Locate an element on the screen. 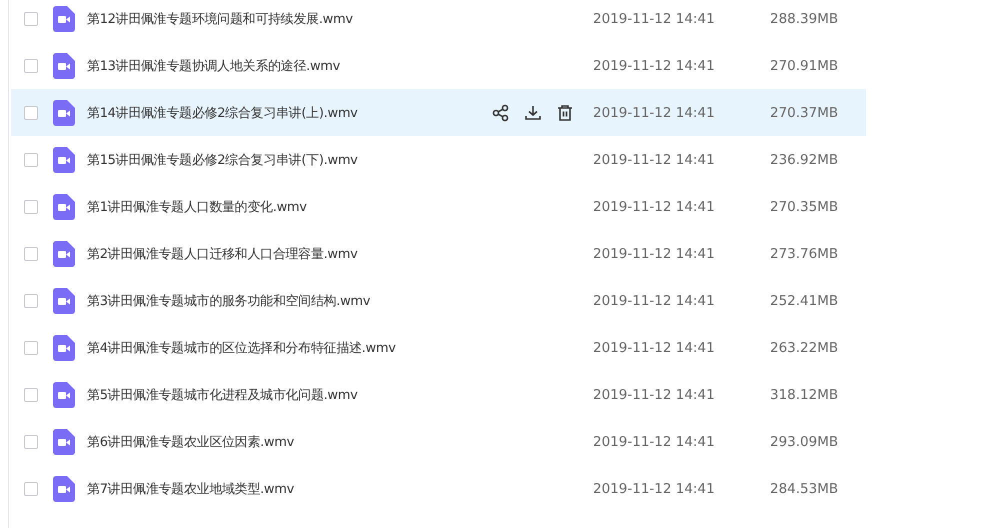 Image resolution: width=1000 pixels, height=528 pixels. file-name: 第14讲田佩淮专题必修2综合复习串讲(上).wmv is located at coordinates (222, 113).